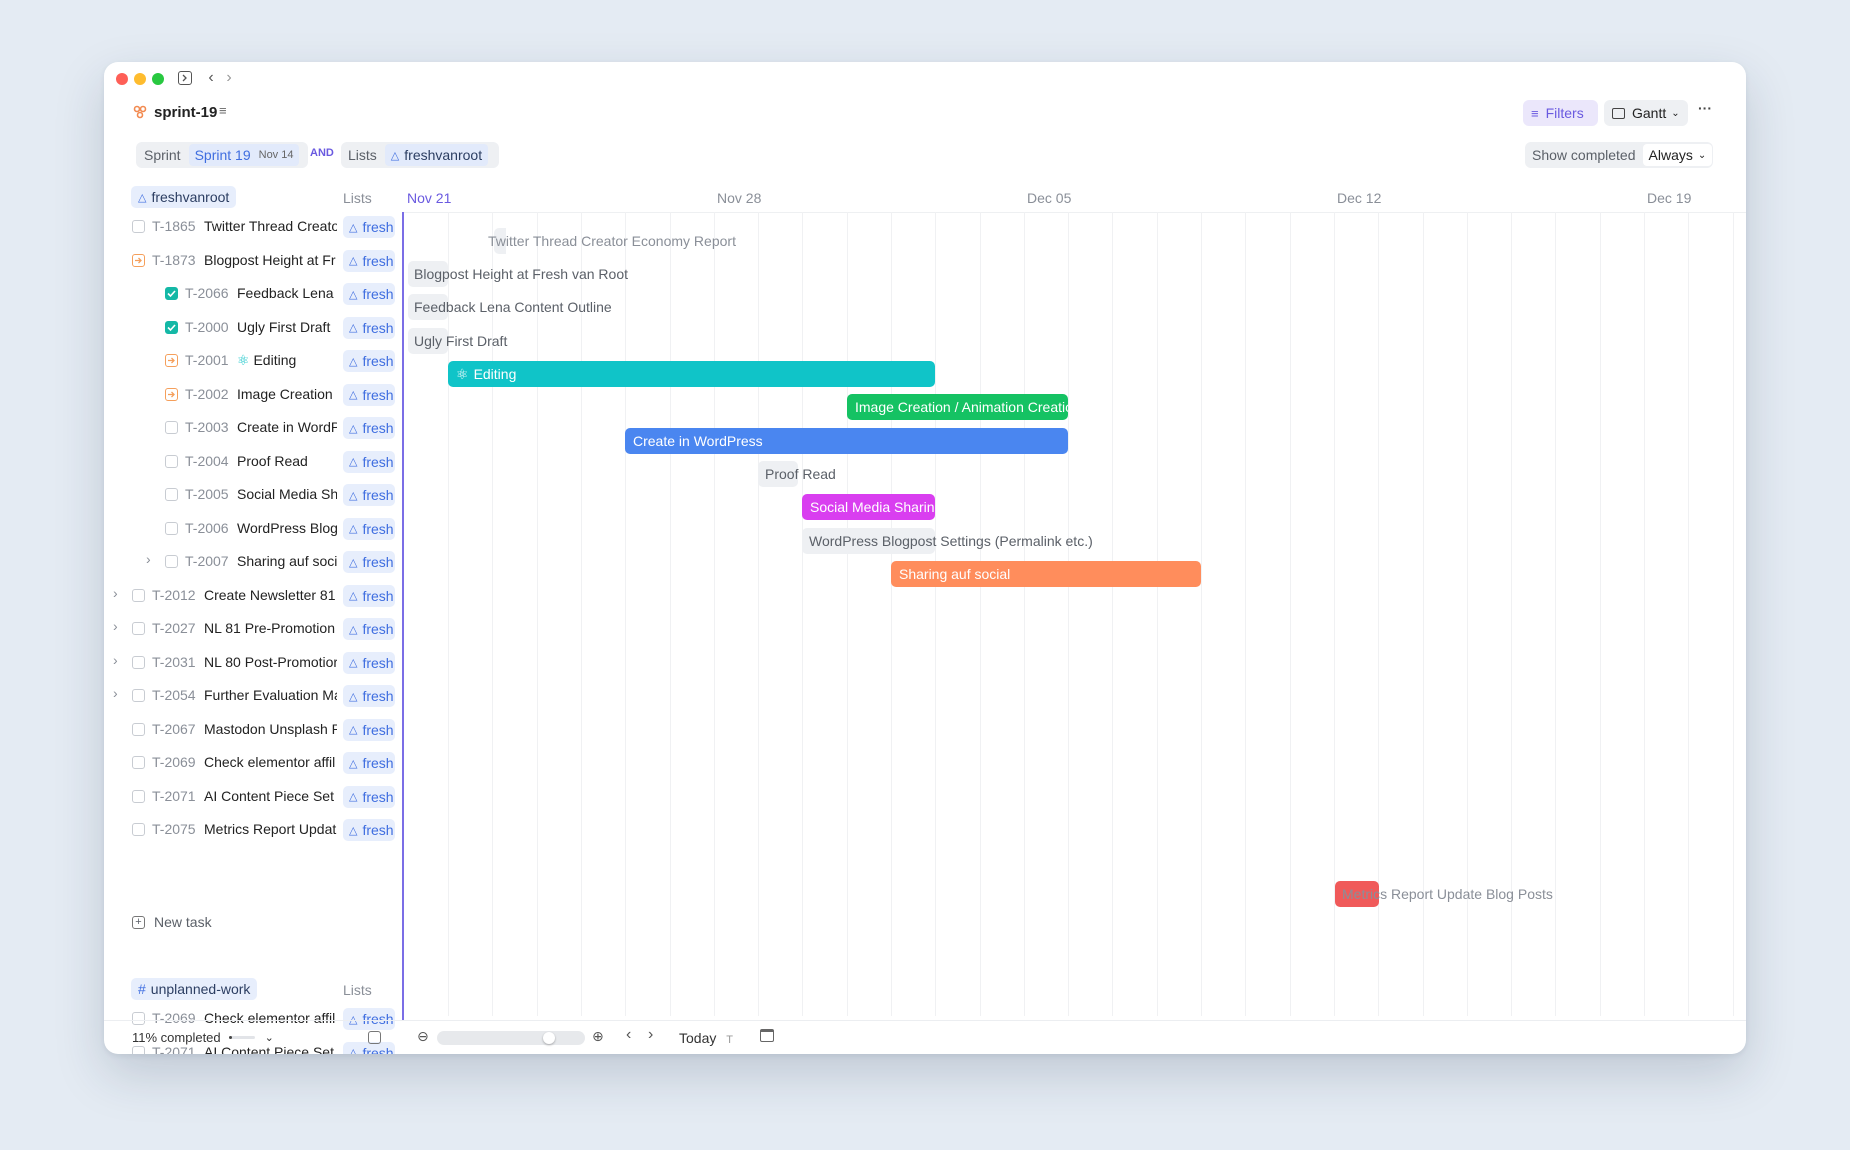 The image size is (1850, 1150). I want to click on task-name: Twitter Thread Creato, so click(270, 226).